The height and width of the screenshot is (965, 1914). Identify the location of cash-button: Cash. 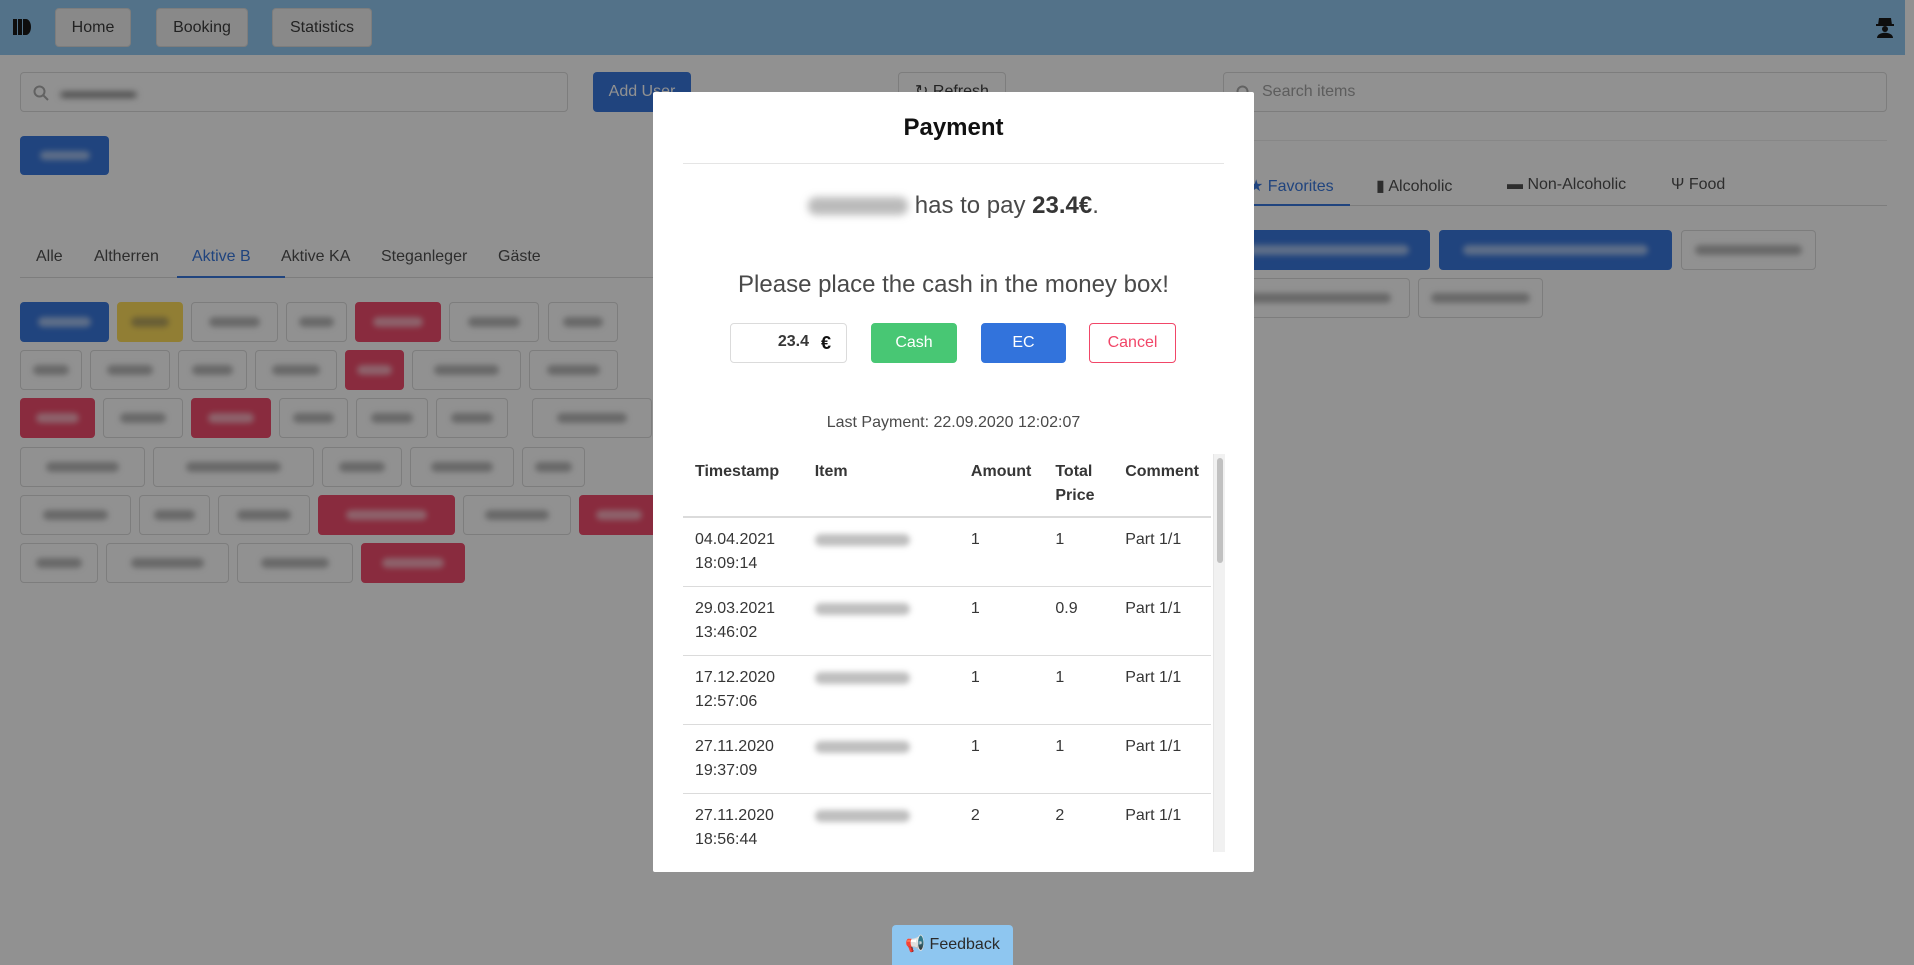
(914, 343).